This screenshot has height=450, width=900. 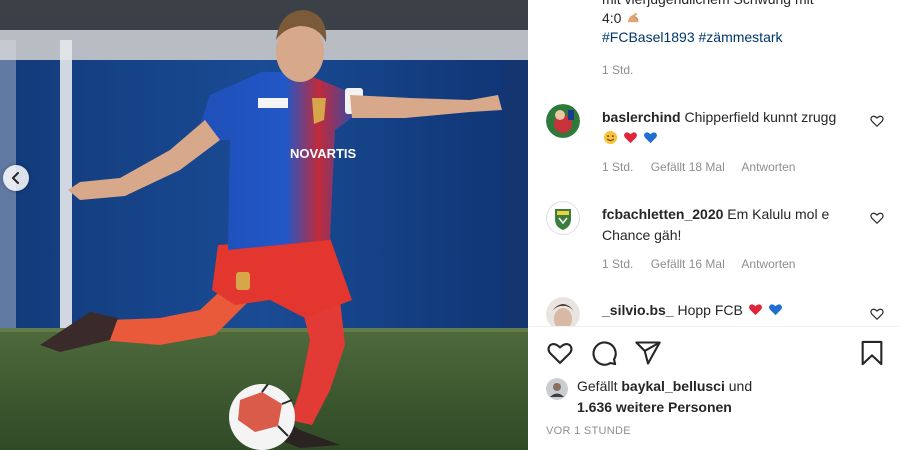 I want to click on liker-avatar, so click(x=557, y=389).